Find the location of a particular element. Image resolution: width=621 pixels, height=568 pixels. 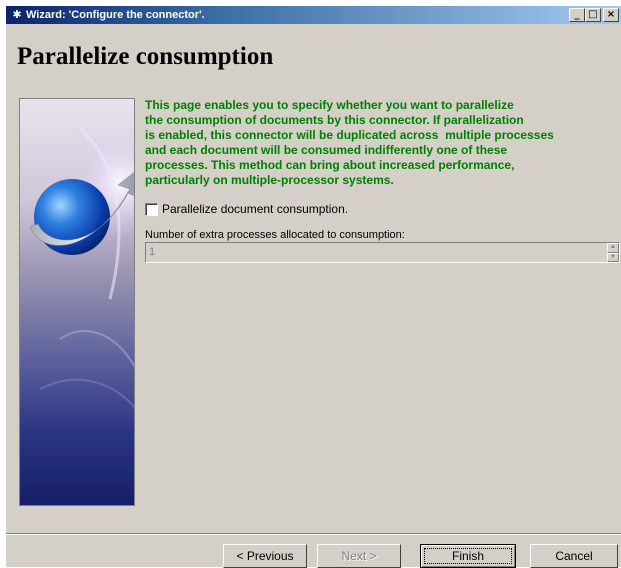

parallelize-option: Parallelize document consumption. is located at coordinates (246, 209).